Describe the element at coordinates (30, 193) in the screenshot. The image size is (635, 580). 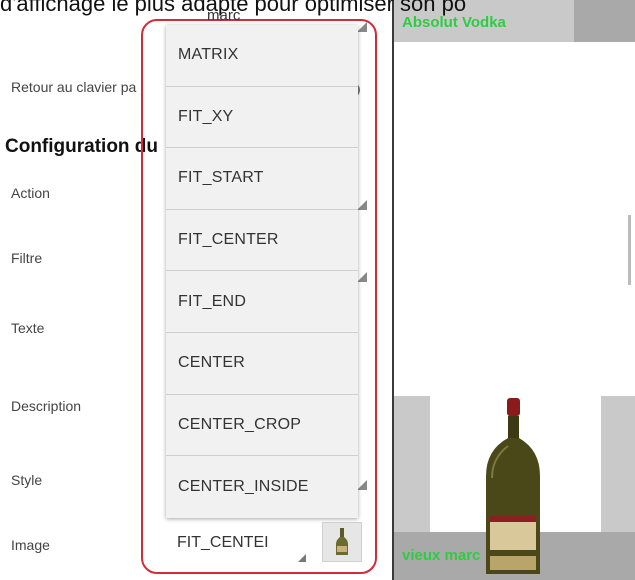
I see `row-label-action: Action` at that location.